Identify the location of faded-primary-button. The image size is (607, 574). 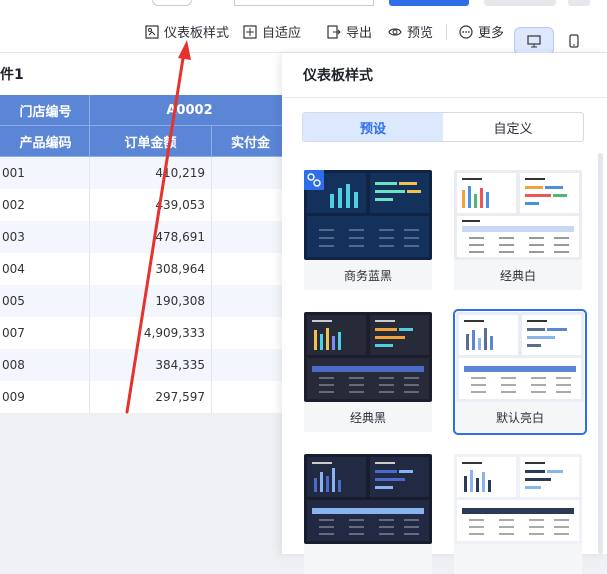
(429, 3).